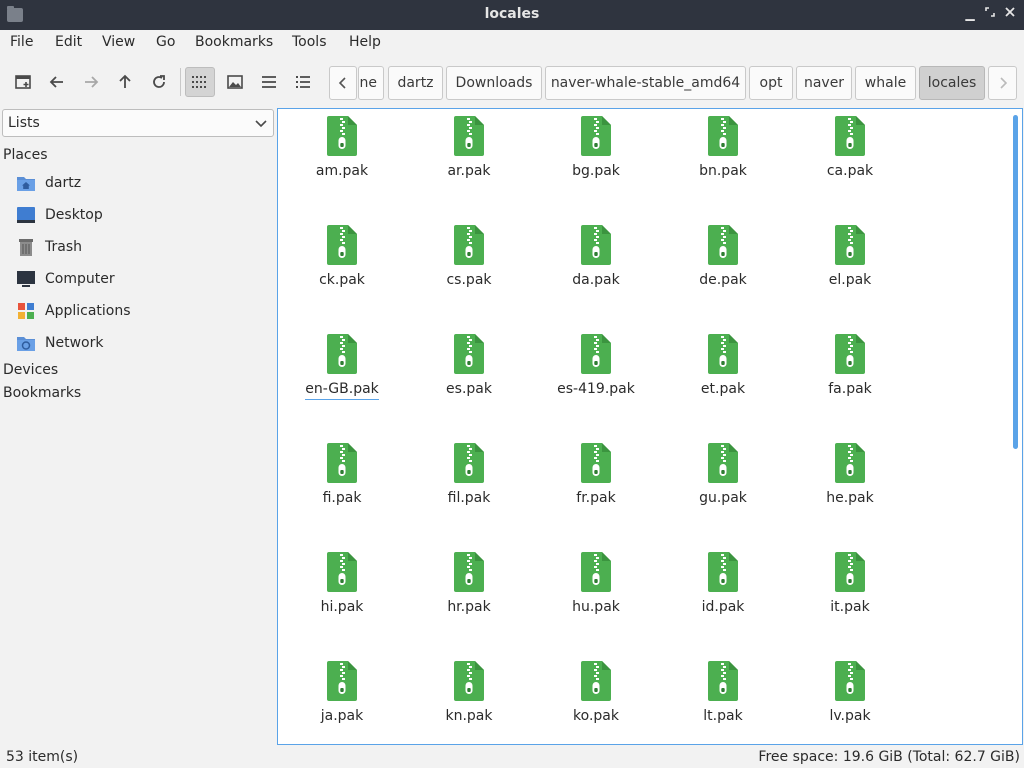 The width and height of the screenshot is (1024, 768). Describe the element at coordinates (596, 268) in the screenshot. I see `file-item: da.pak` at that location.